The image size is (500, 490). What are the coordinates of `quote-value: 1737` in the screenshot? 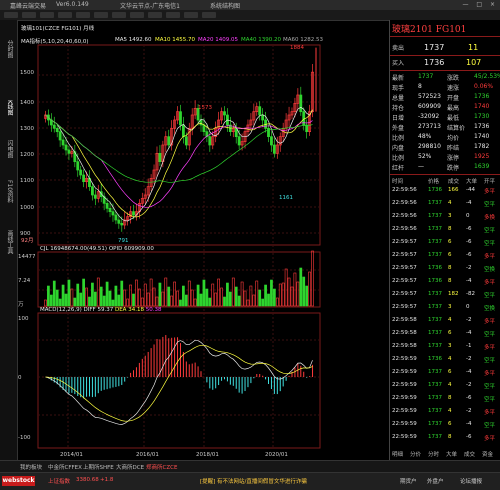 It's located at (426, 76).